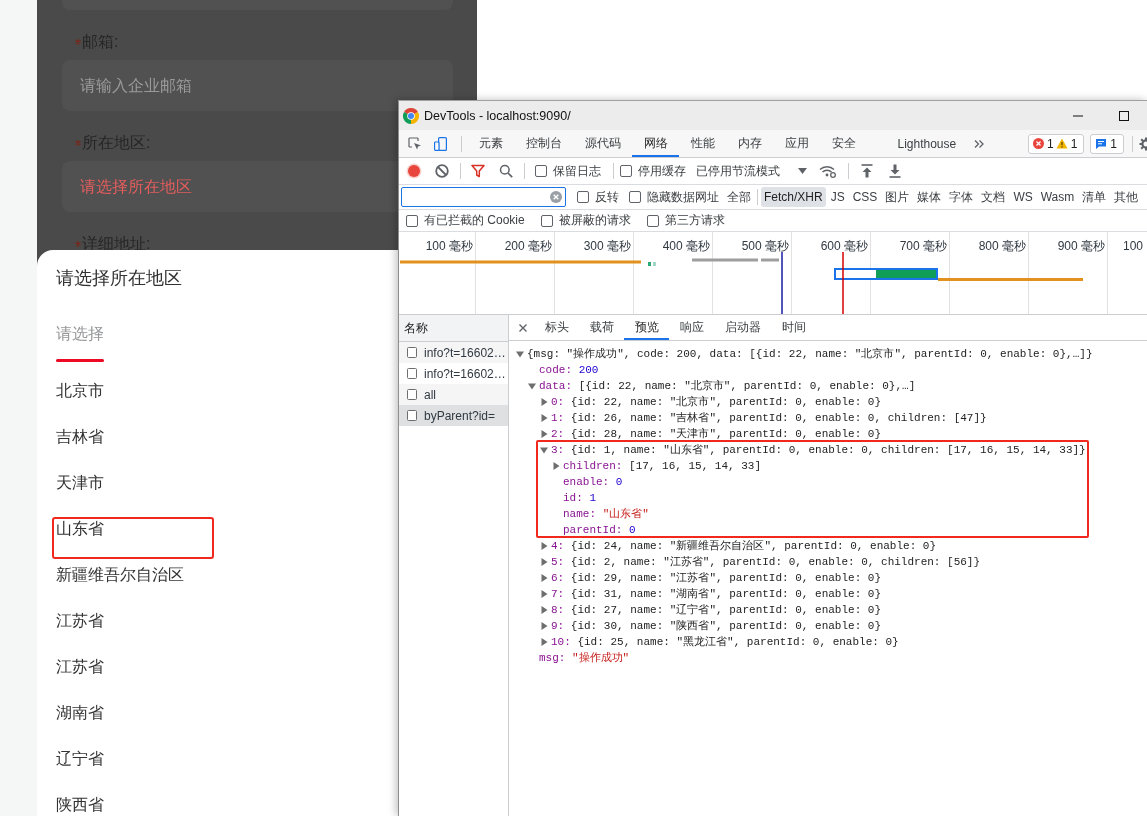 The image size is (1147, 816). What do you see at coordinates (1124, 115) in the screenshot?
I see `maximize-icon` at bounding box center [1124, 115].